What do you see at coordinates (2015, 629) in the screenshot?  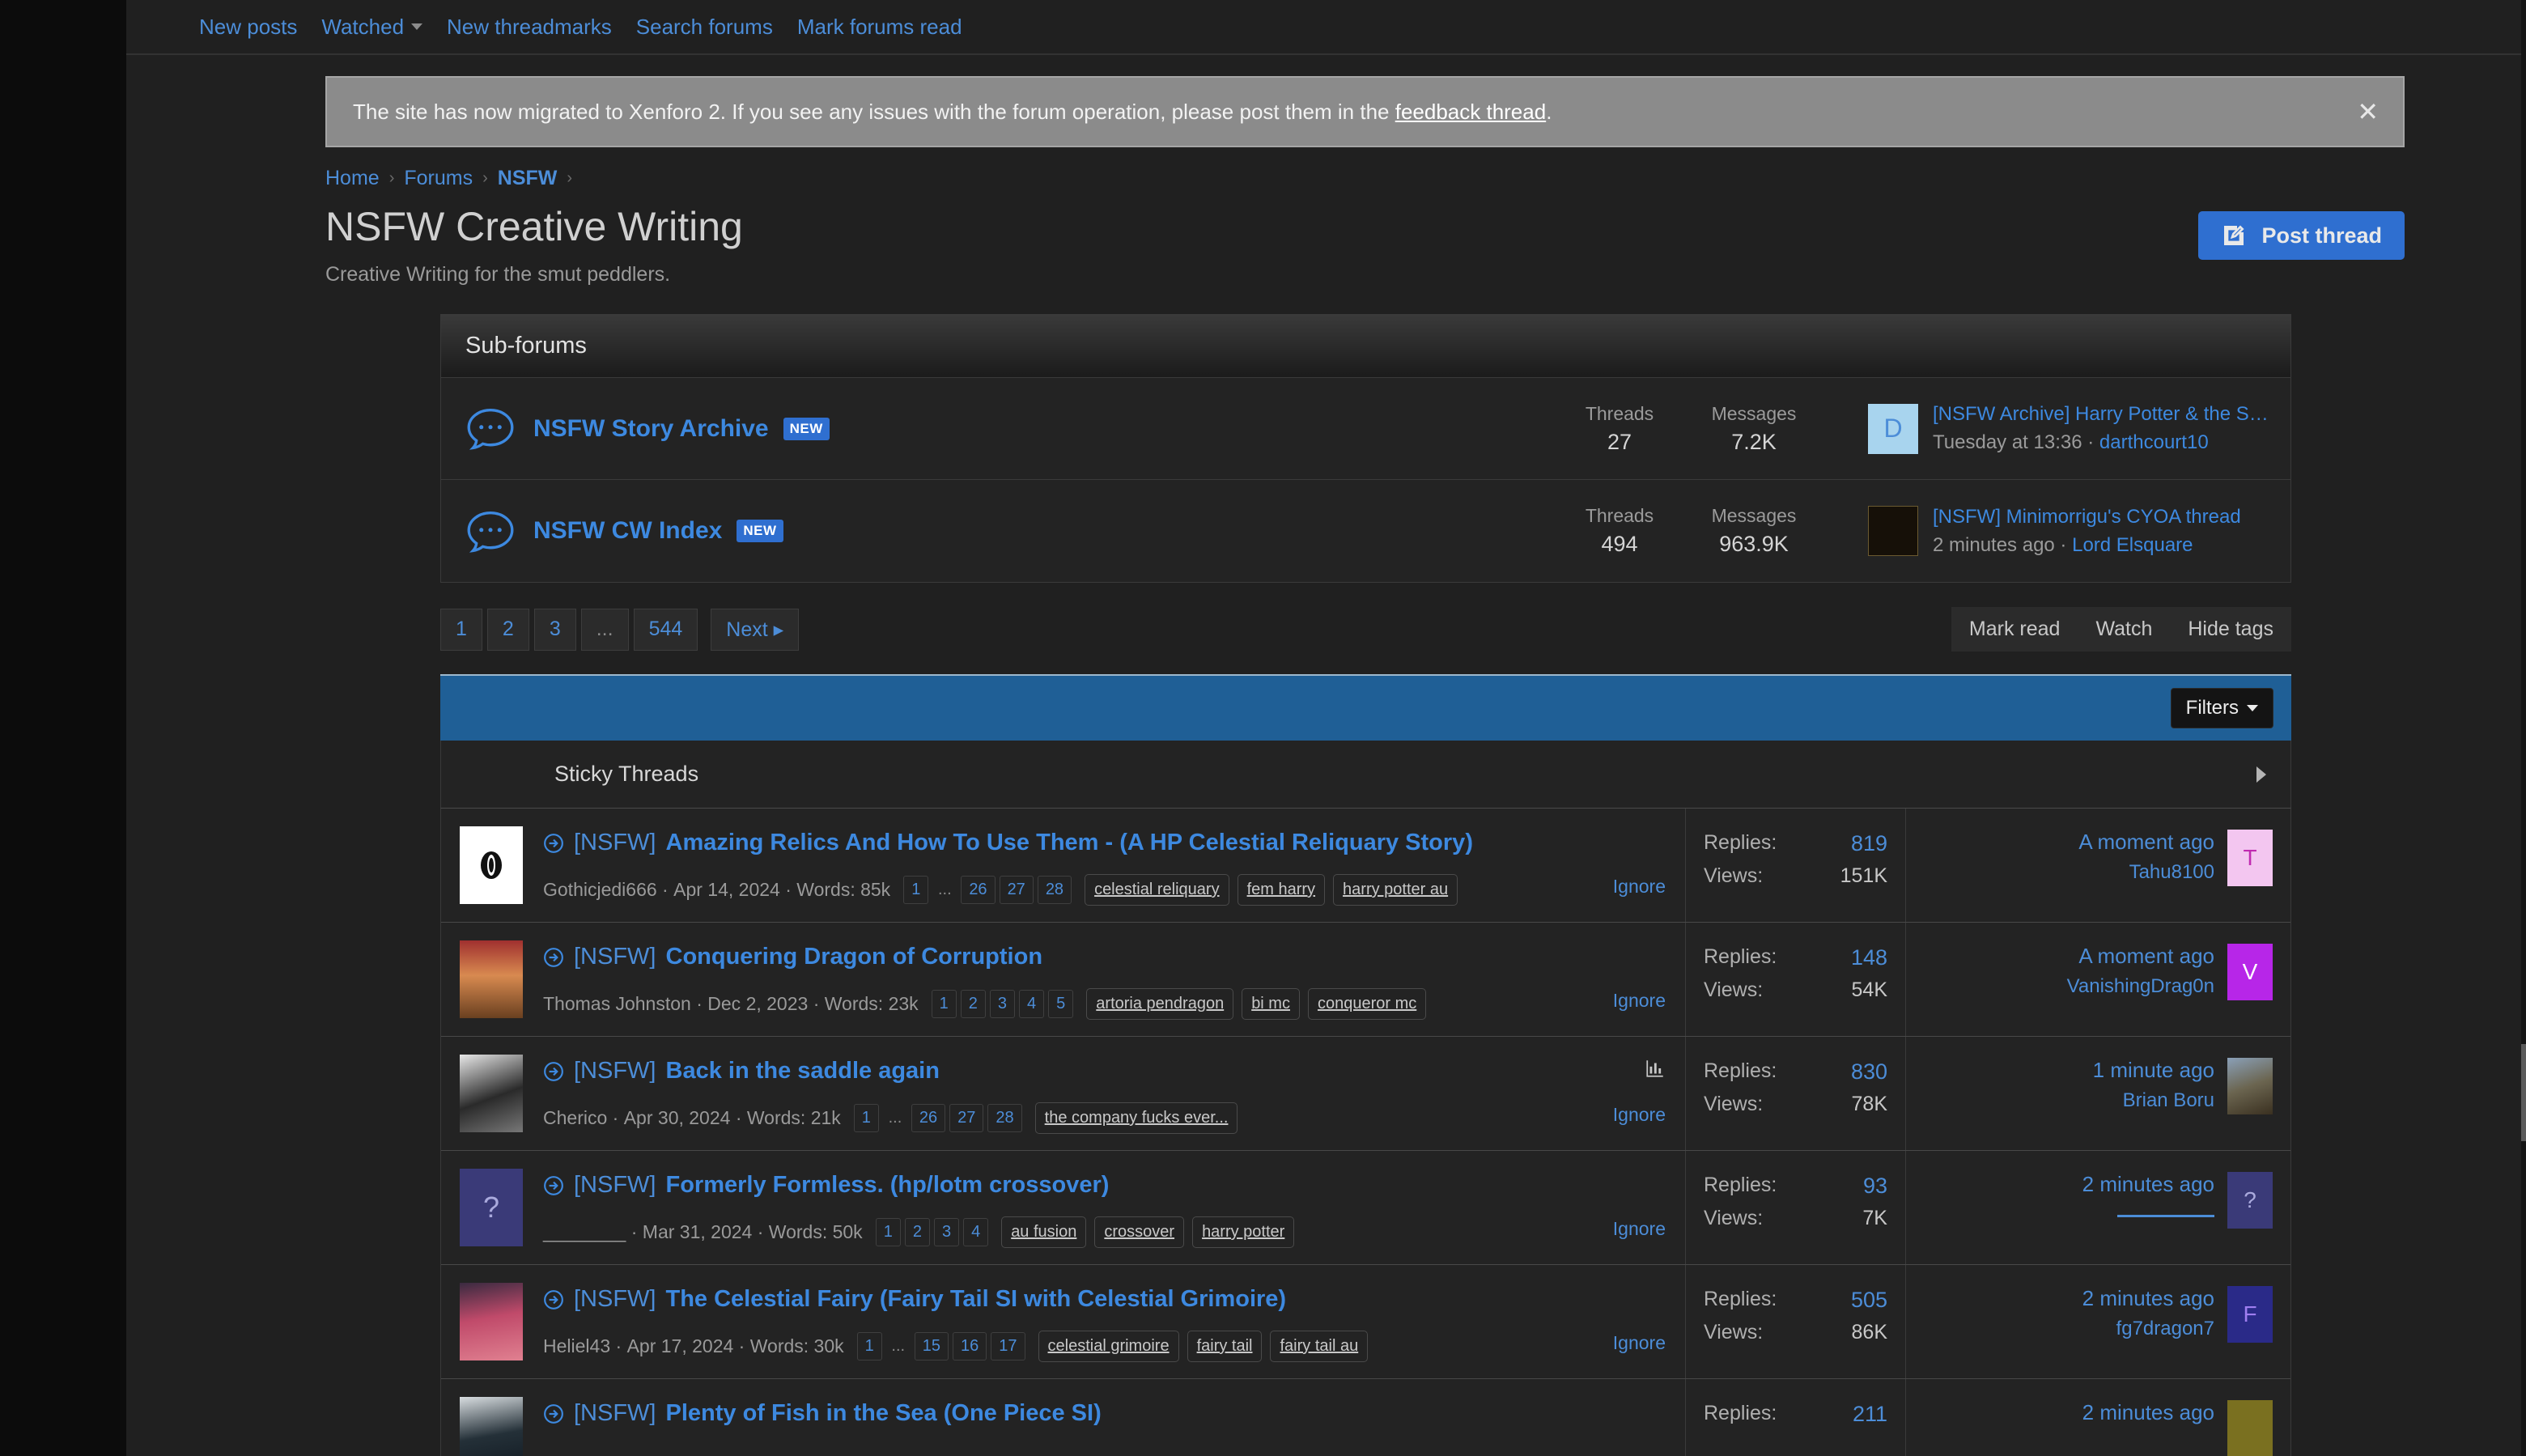 I see `mark-read-button: Mark read` at bounding box center [2015, 629].